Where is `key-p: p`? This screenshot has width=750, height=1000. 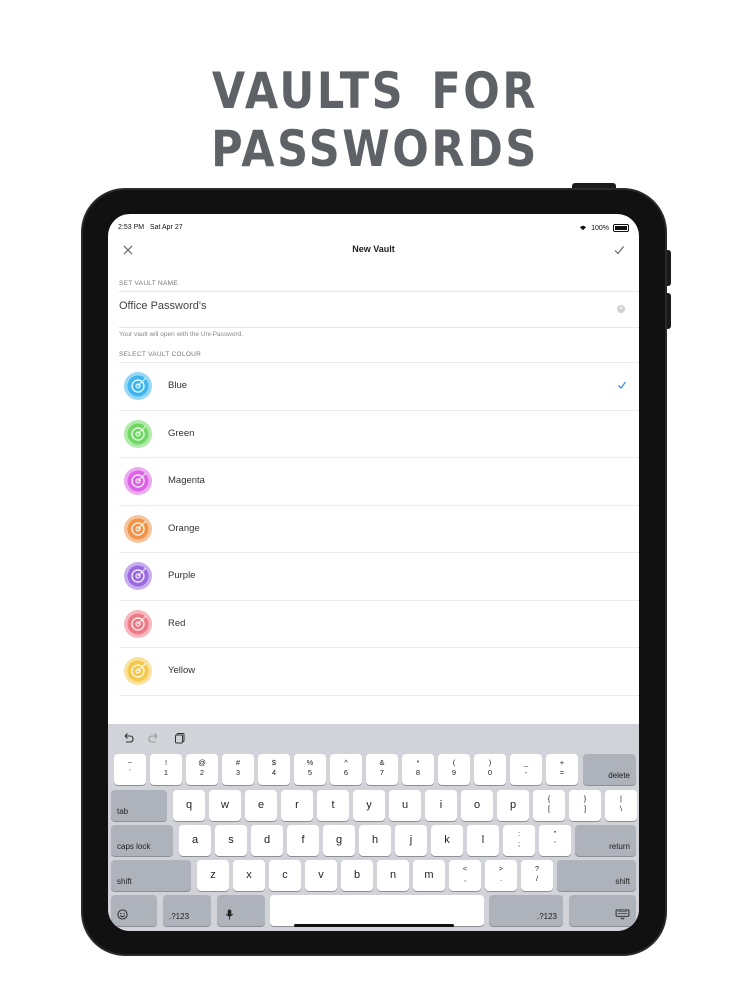 key-p: p is located at coordinates (513, 805).